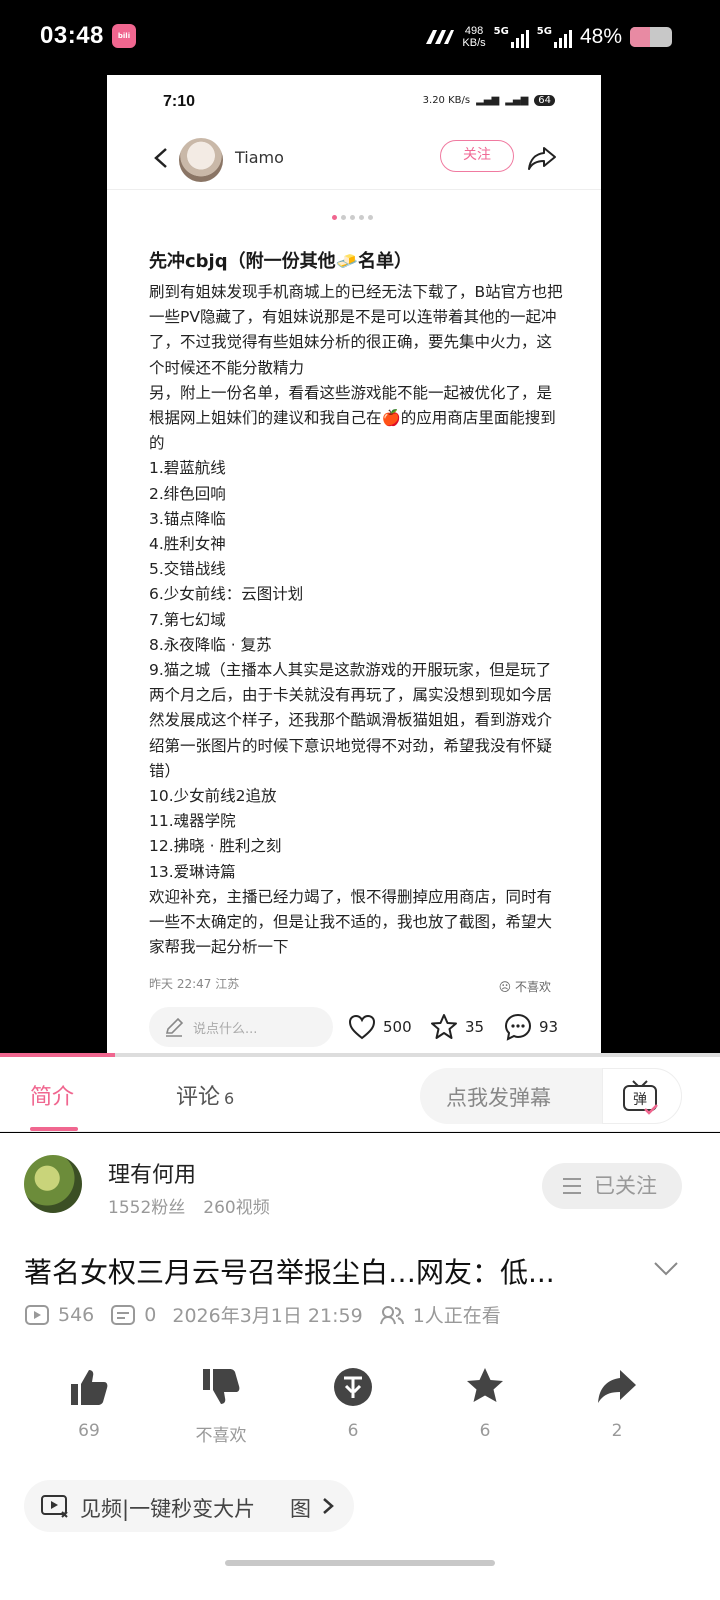  I want to click on pen-icon, so click(174, 1027).